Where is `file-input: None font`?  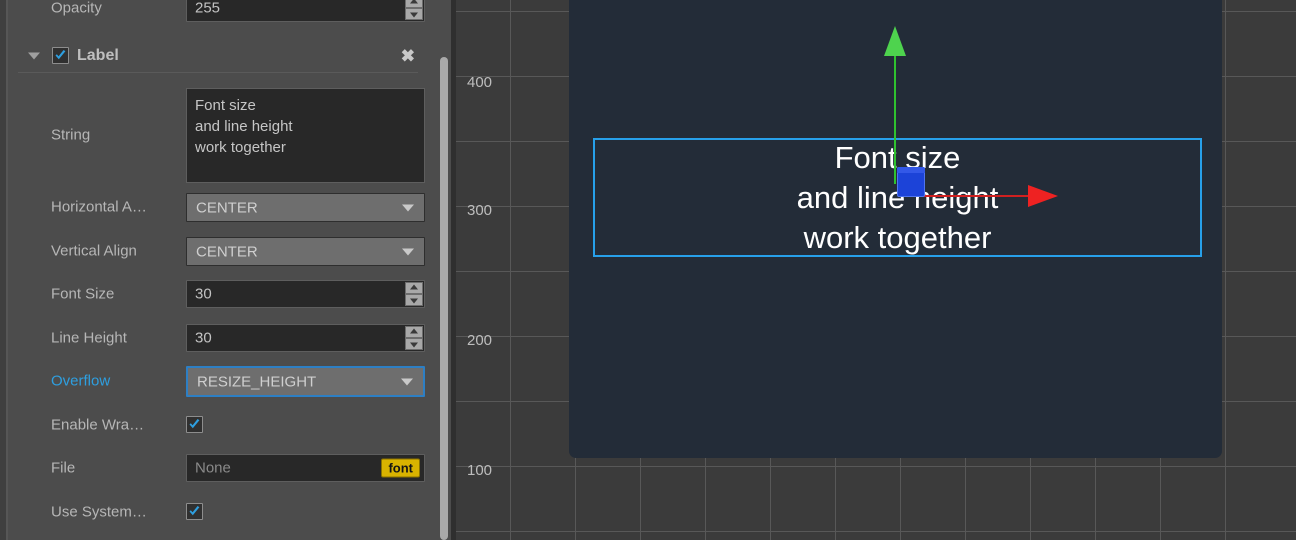
file-input: None font is located at coordinates (305, 468).